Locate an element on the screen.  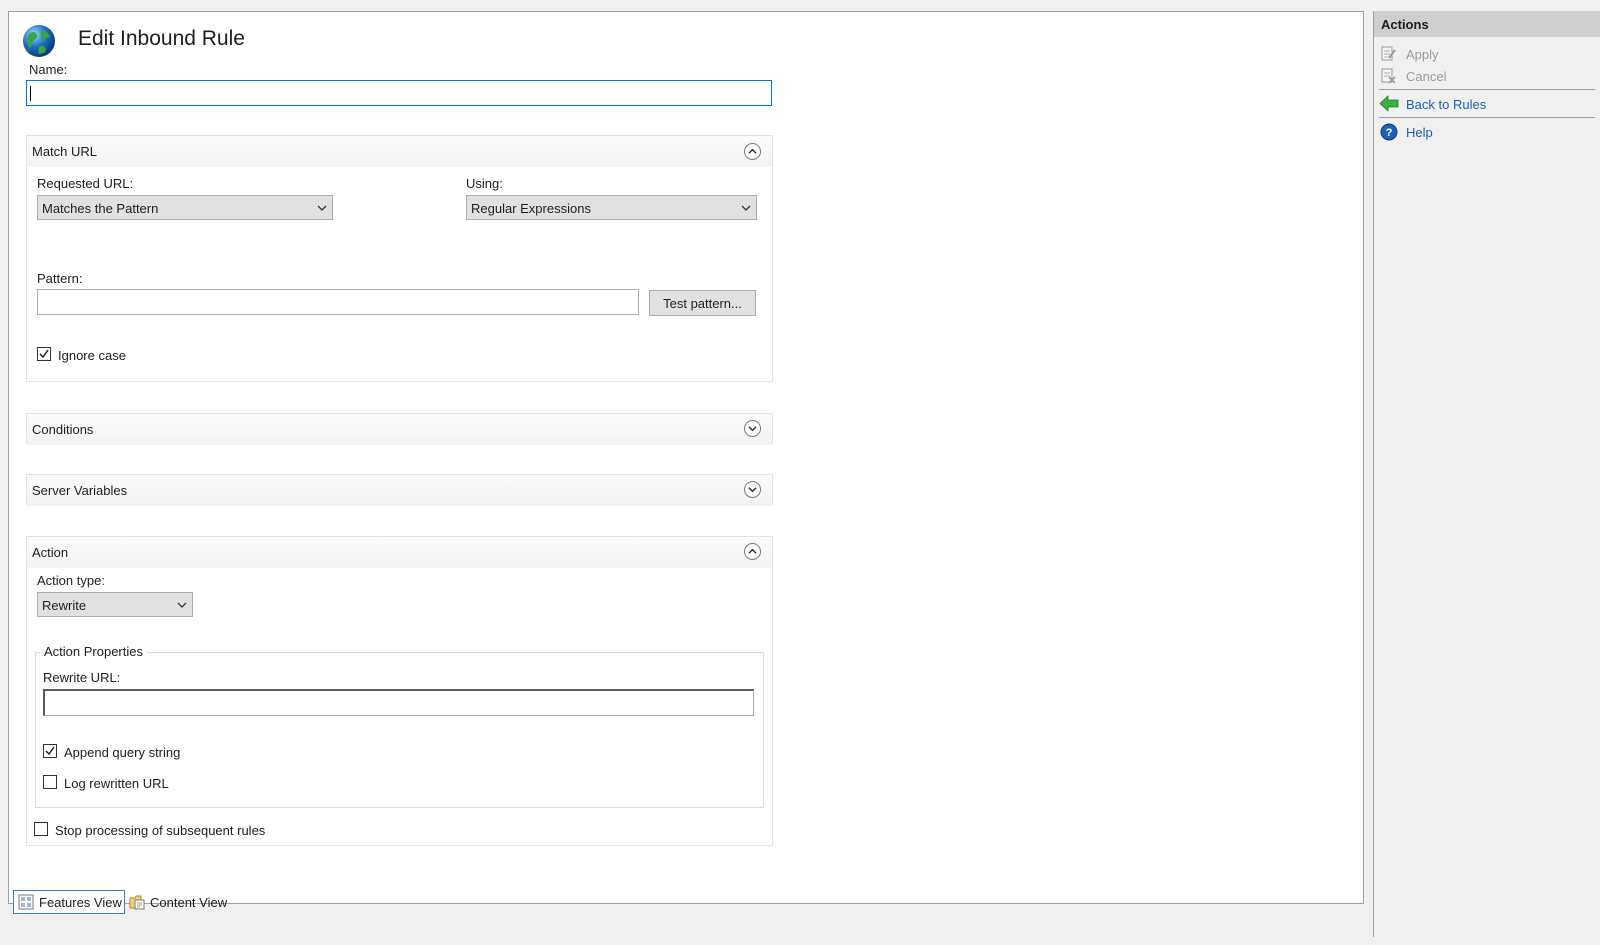
pattern-input is located at coordinates (338, 302).